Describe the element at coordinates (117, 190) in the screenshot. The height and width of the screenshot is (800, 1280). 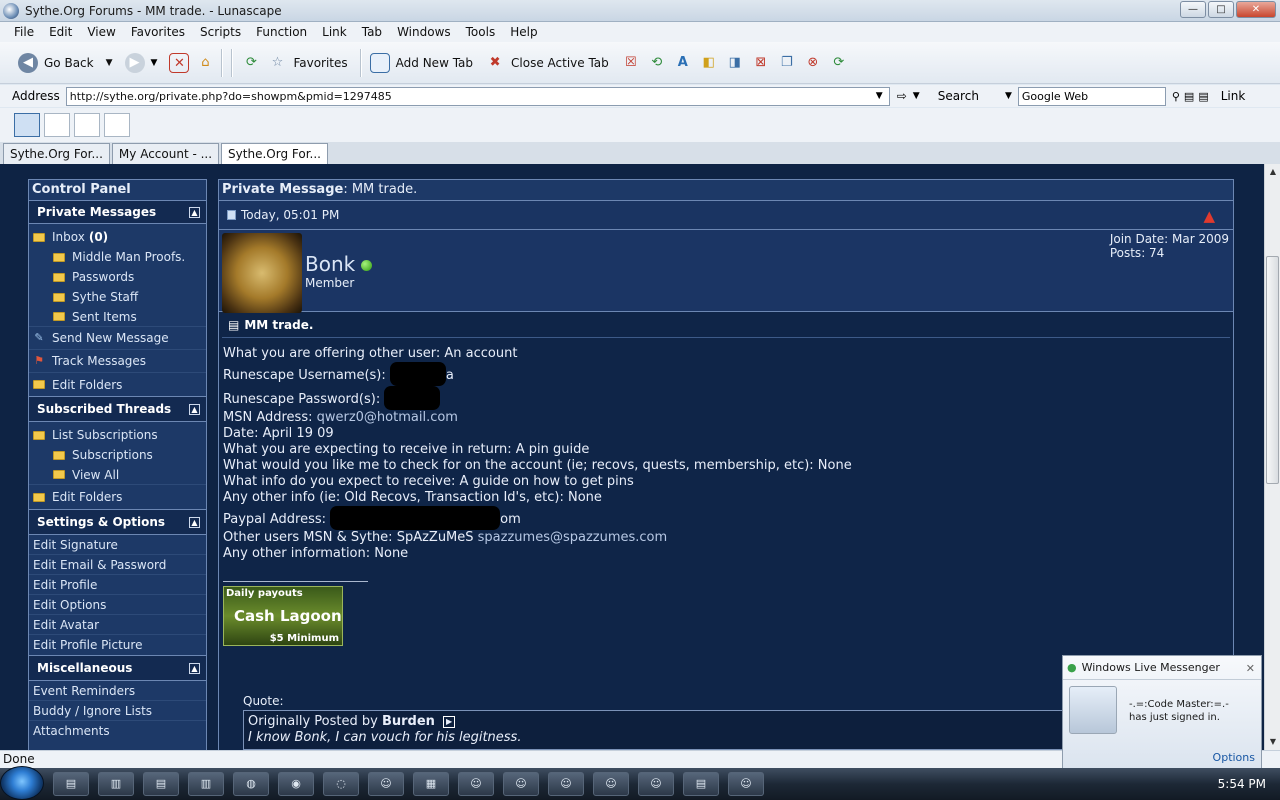
I see `control-panel-title: Control Panel` at that location.